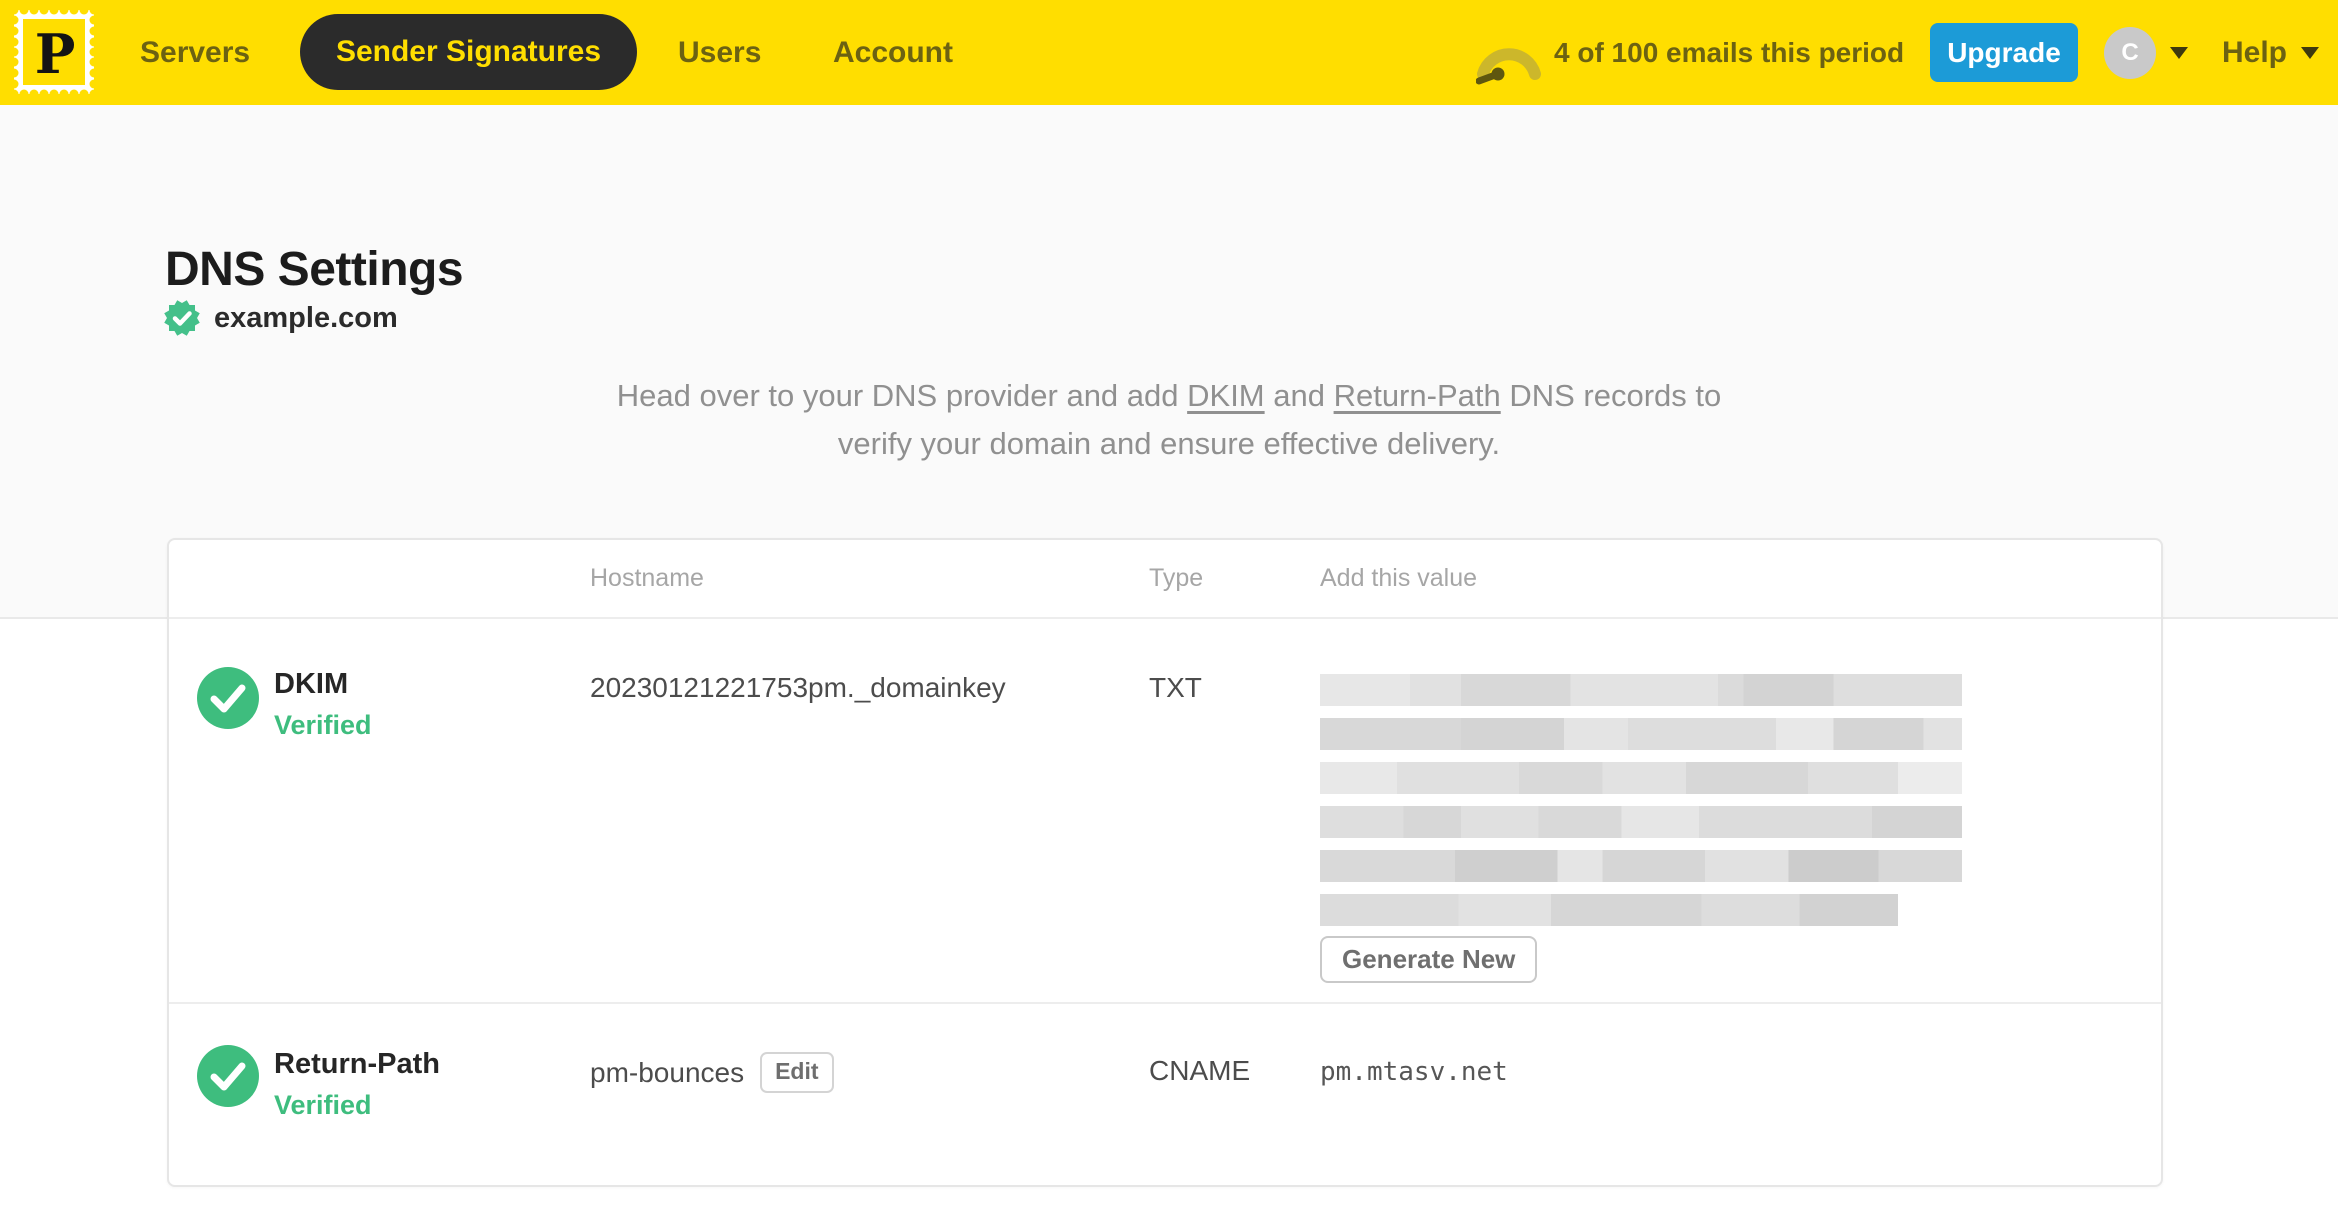 The image size is (2338, 1222). What do you see at coordinates (797, 1072) in the screenshot?
I see `edit-button: Edit` at bounding box center [797, 1072].